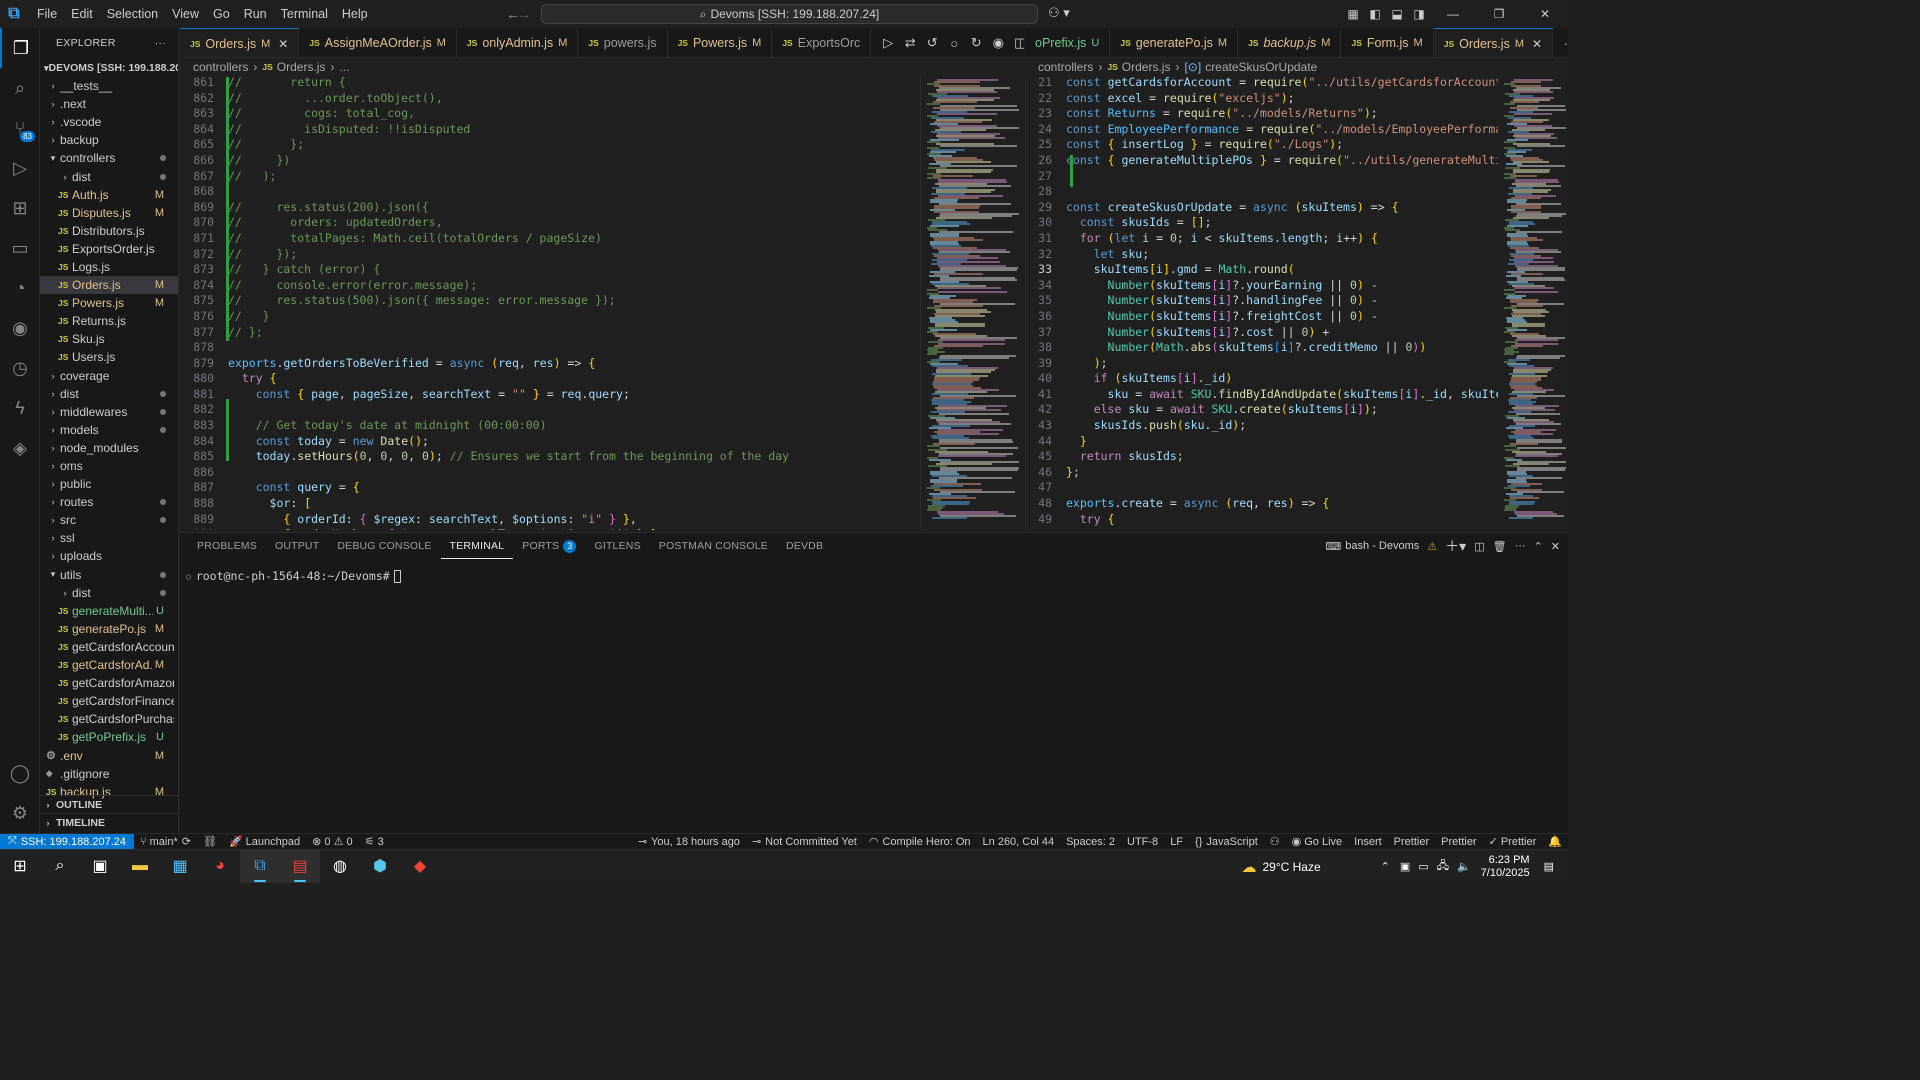  Describe the element at coordinates (185, 14) in the screenshot. I see `menu-item-view: View` at that location.